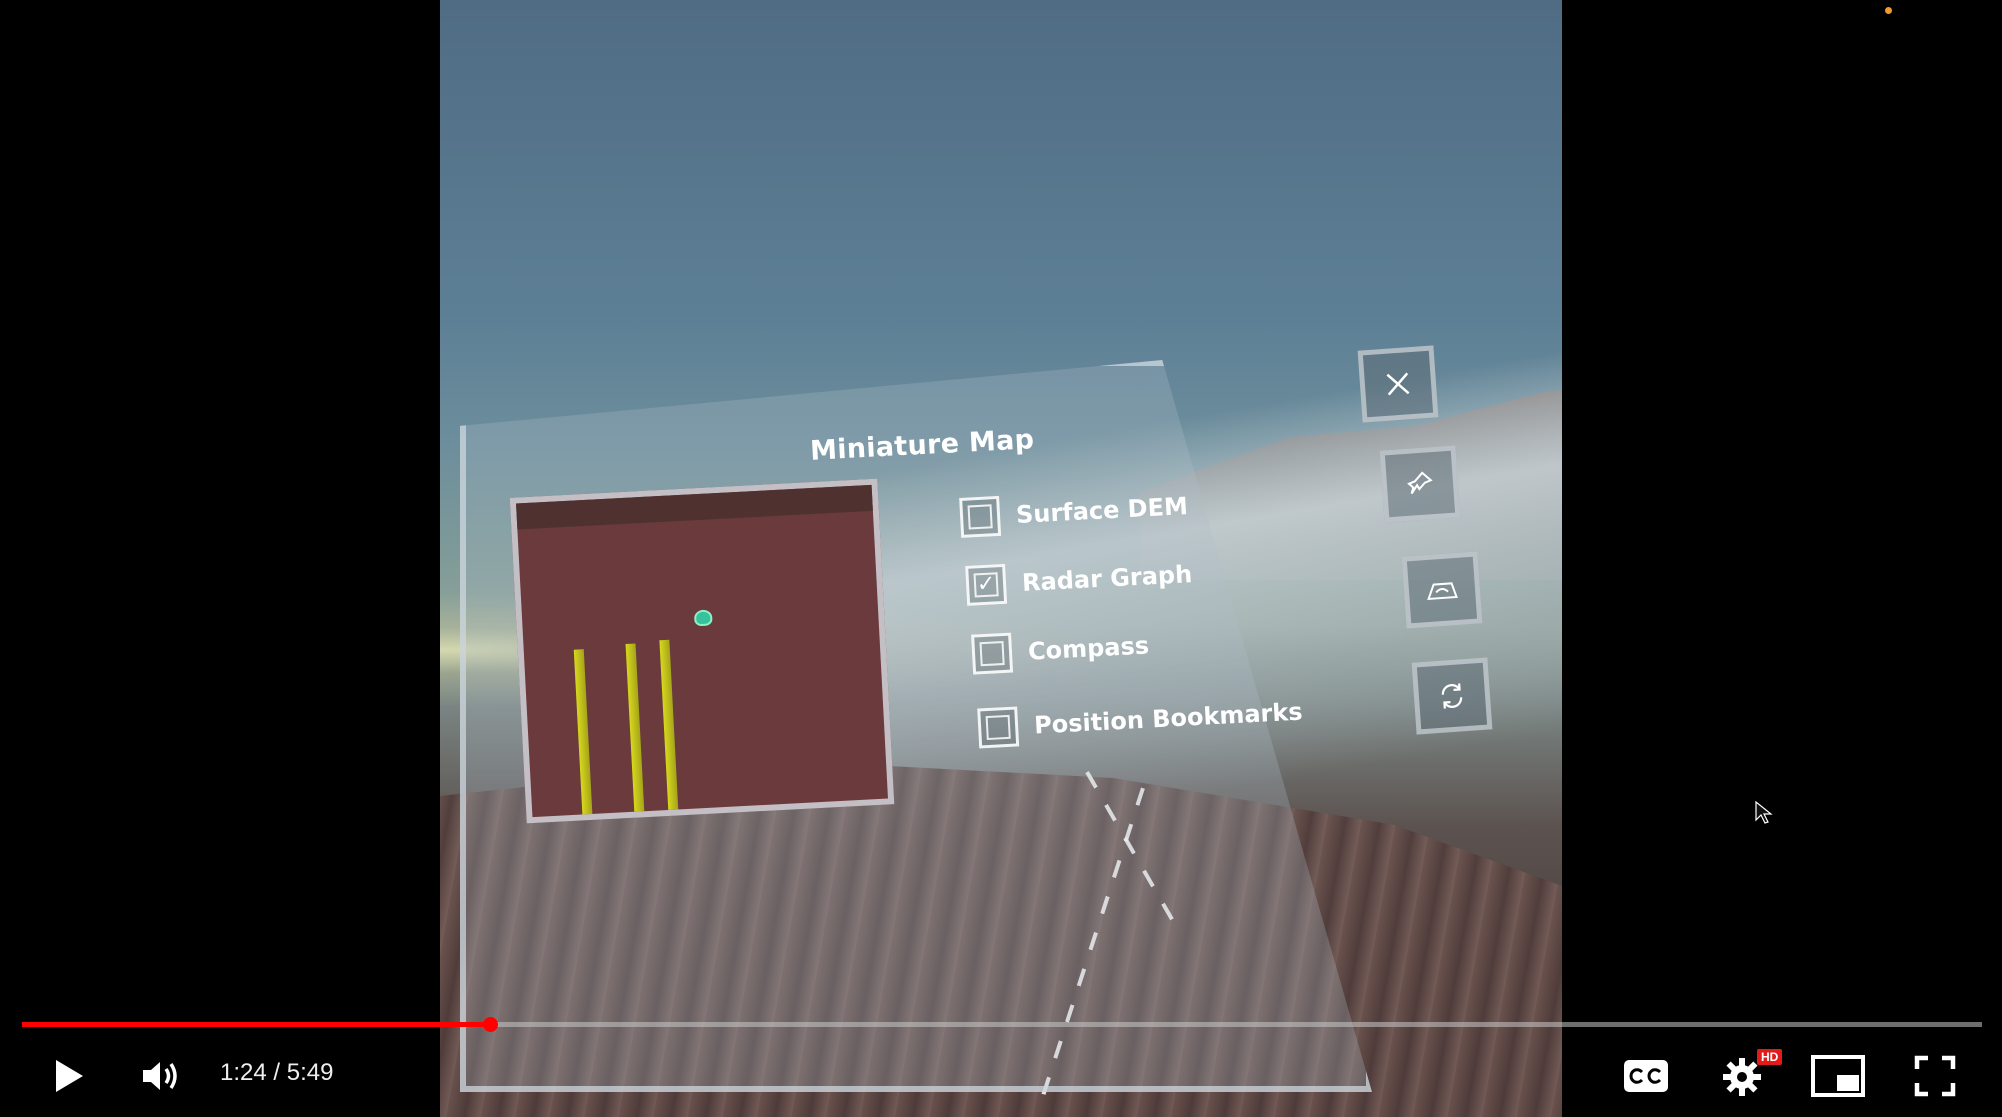  I want to click on play-button, so click(69, 1076).